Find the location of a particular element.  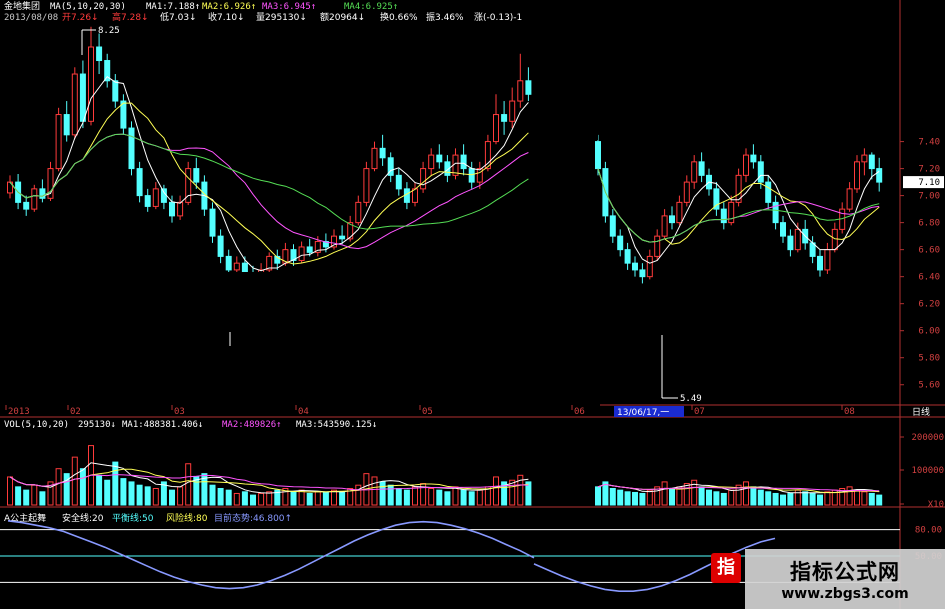

time-tick-label: 04 is located at coordinates (303, 412).